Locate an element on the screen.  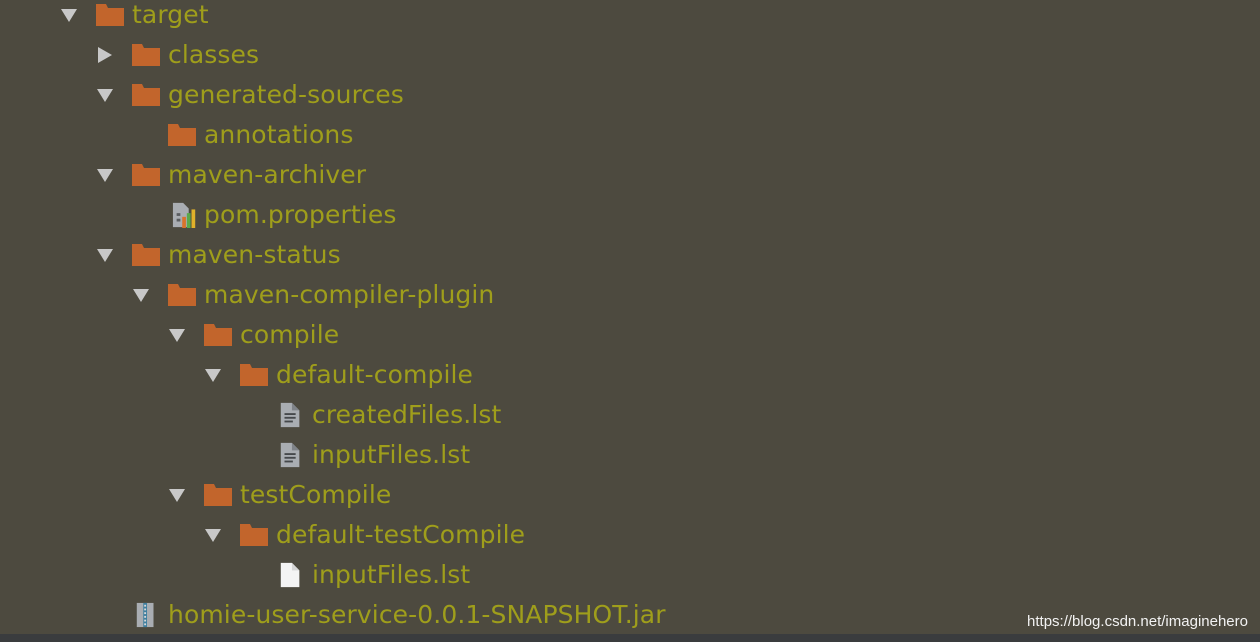
tree-row-pom-properties: pom.properties is located at coordinates (630, 220).